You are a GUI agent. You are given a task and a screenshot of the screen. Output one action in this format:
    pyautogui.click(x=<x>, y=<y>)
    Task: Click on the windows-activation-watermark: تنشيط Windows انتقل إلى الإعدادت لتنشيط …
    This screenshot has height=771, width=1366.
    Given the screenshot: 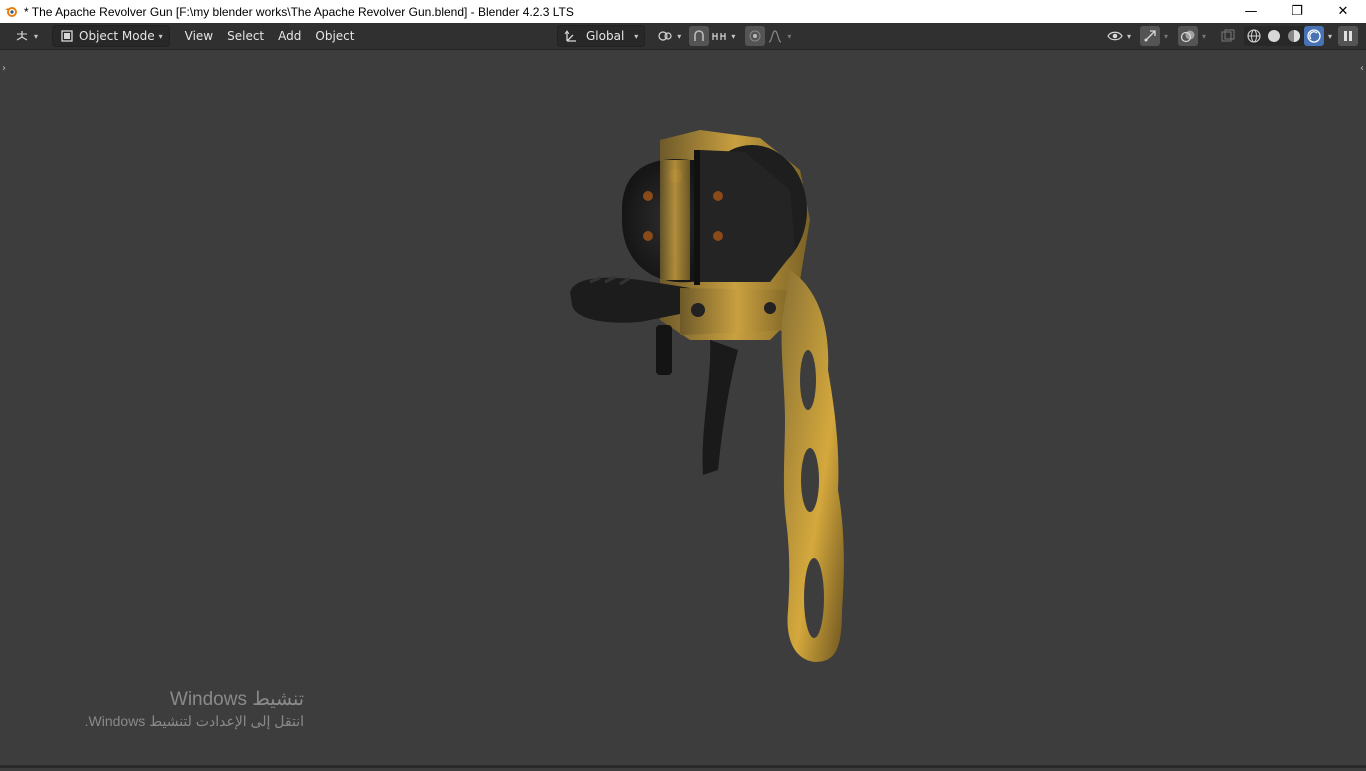 What is the action you would take?
    pyautogui.click(x=182, y=709)
    